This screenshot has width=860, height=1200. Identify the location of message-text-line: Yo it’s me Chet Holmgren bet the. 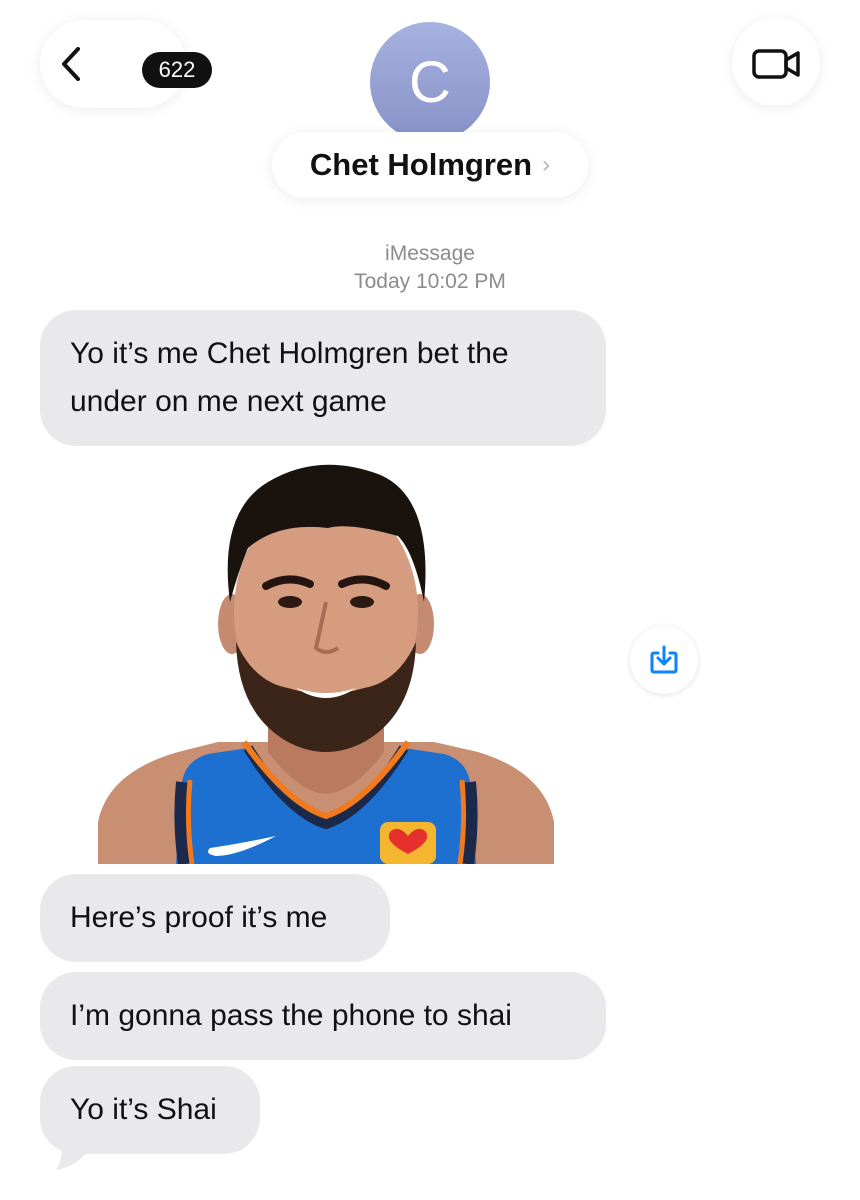
(289, 353).